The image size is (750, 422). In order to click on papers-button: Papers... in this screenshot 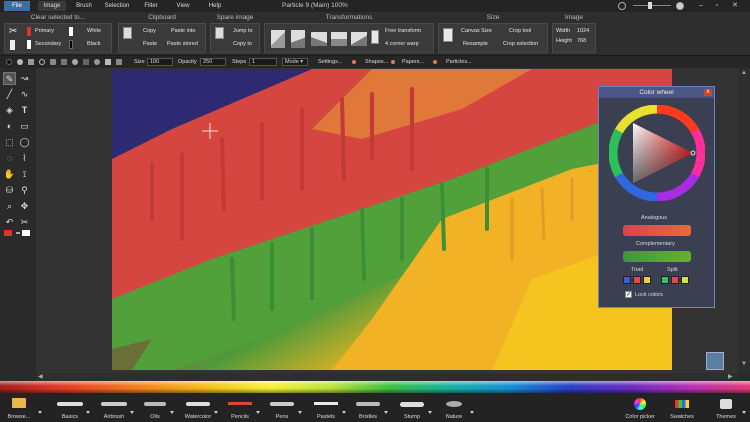, I will do `click(413, 62)`.